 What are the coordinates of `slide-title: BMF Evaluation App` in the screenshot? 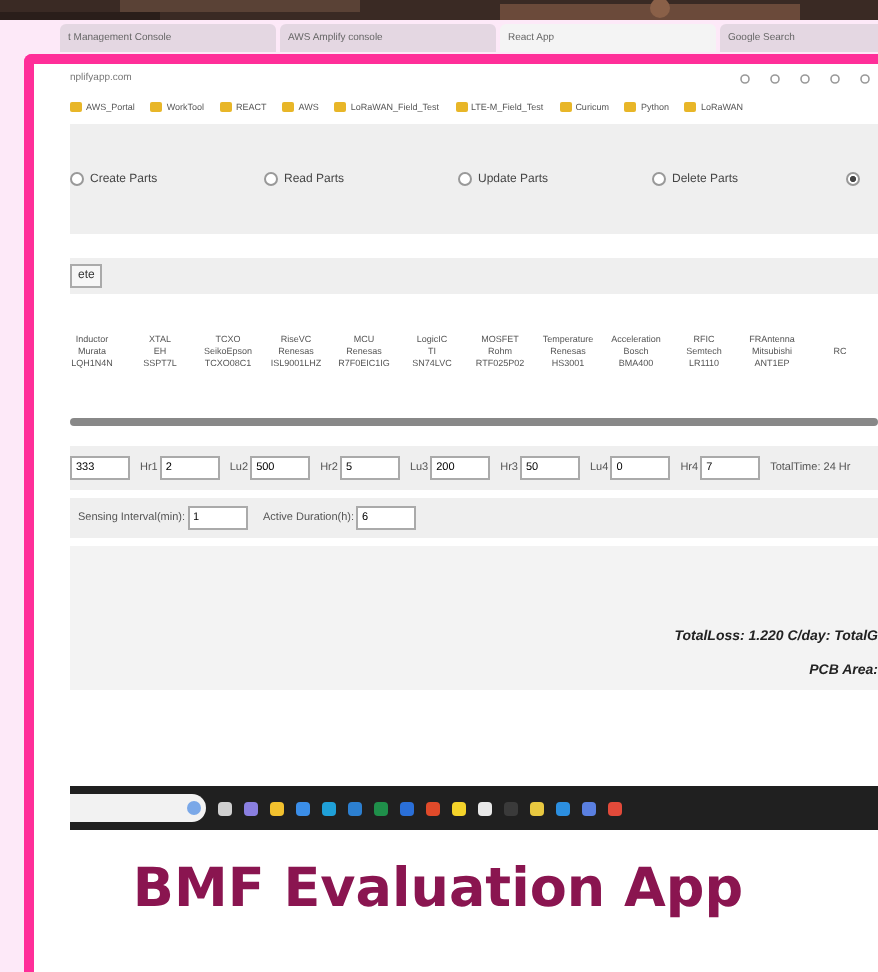 It's located at (438, 889).